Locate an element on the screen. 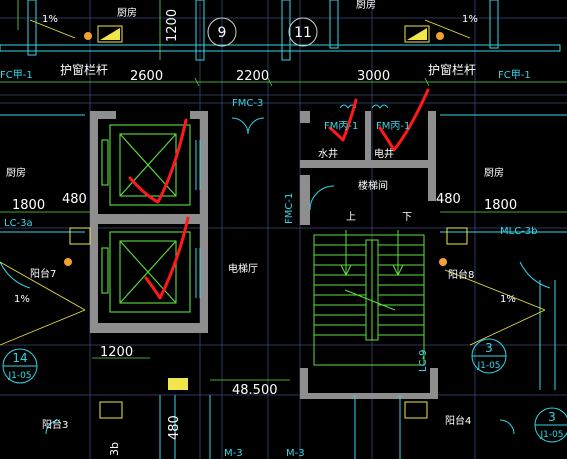  m3-left-tag: M-3 is located at coordinates (233, 453).